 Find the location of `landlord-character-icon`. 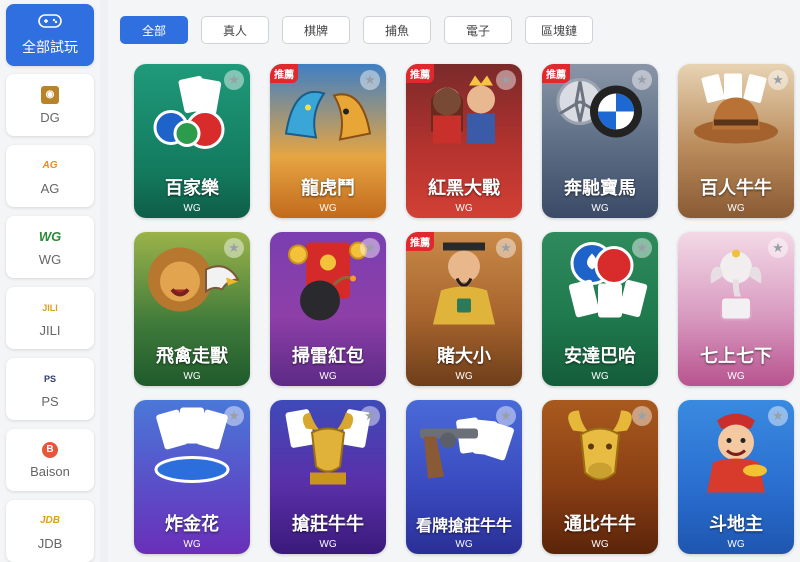

landlord-character-icon is located at coordinates (736, 452).